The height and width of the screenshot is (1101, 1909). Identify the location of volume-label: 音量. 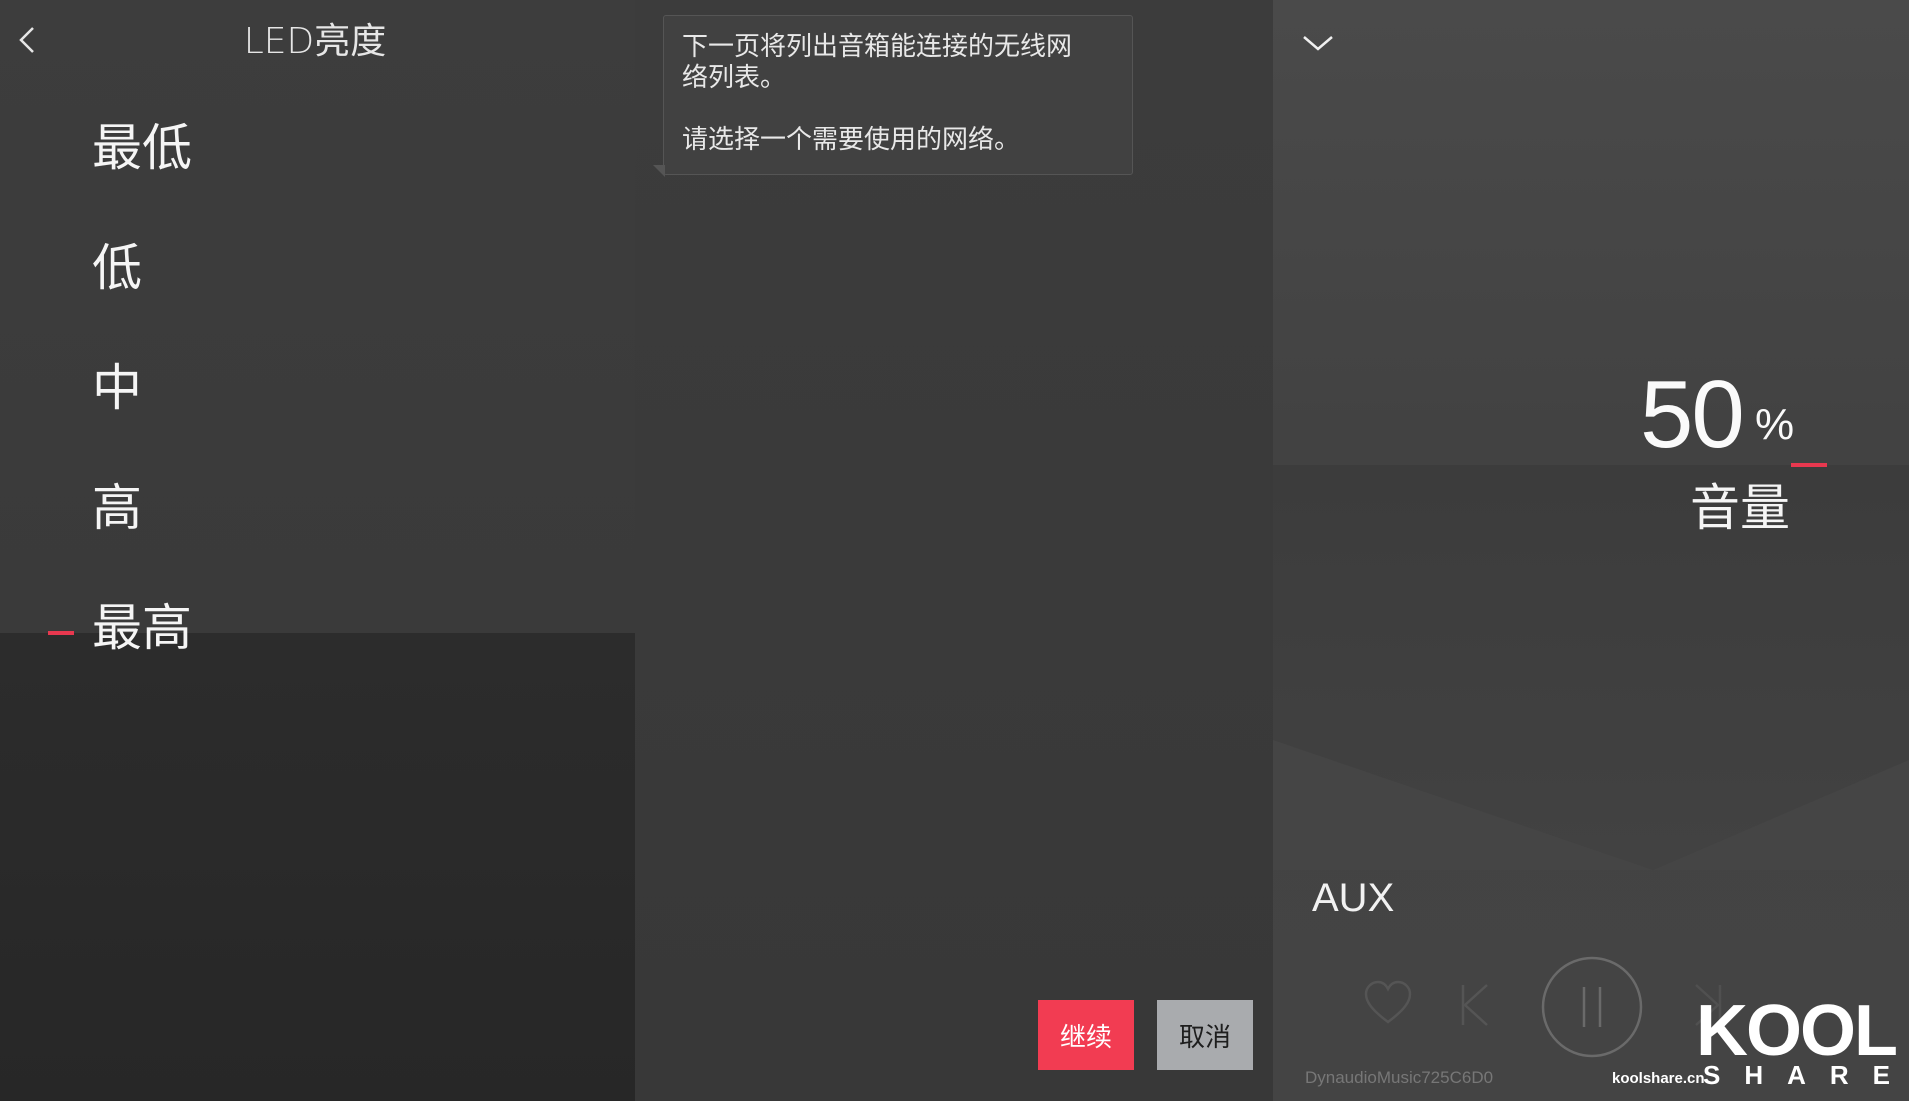
(1740, 504).